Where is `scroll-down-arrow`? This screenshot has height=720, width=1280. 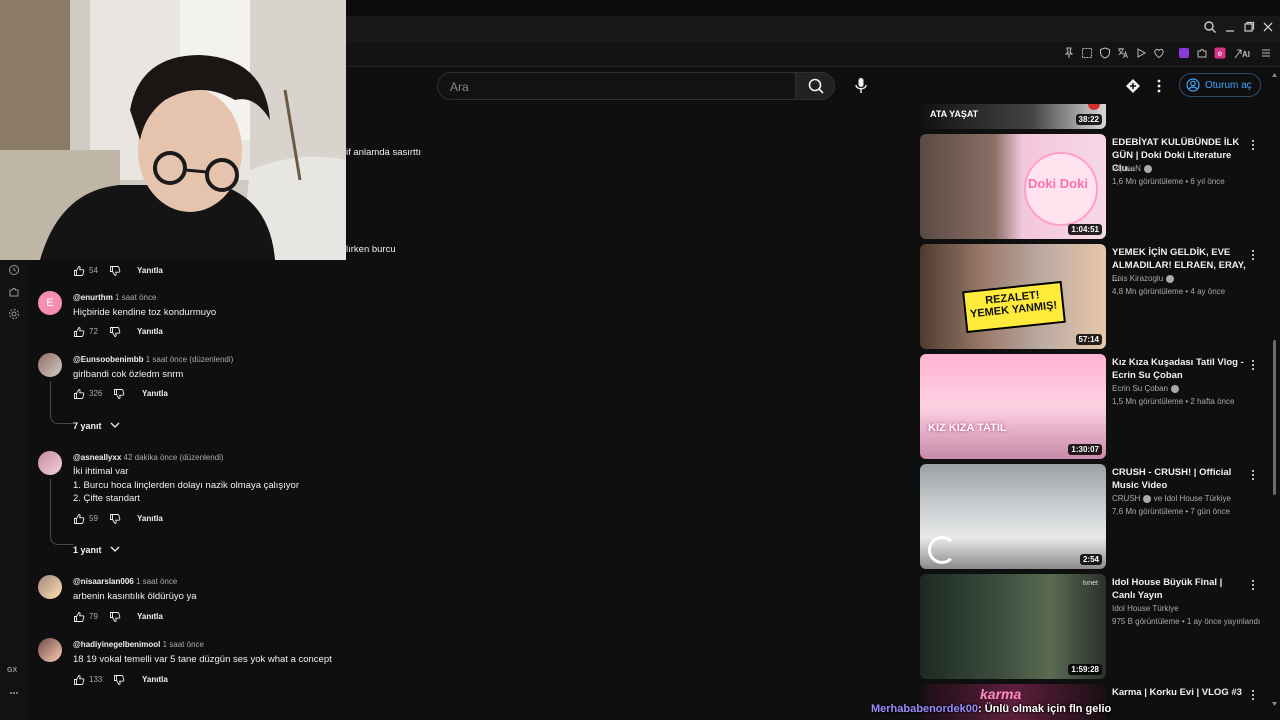 scroll-down-arrow is located at coordinates (1274, 700).